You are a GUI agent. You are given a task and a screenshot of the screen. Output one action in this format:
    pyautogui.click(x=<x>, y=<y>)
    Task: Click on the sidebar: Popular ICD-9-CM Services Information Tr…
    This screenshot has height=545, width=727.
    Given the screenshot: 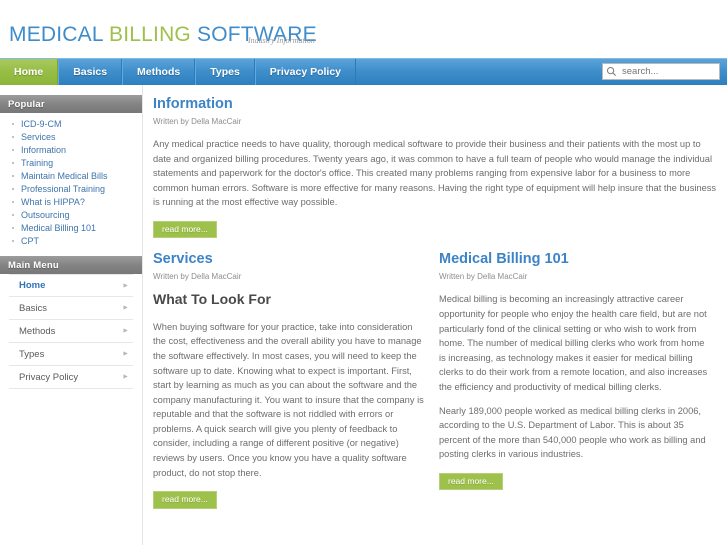 What is the action you would take?
    pyautogui.click(x=71, y=241)
    